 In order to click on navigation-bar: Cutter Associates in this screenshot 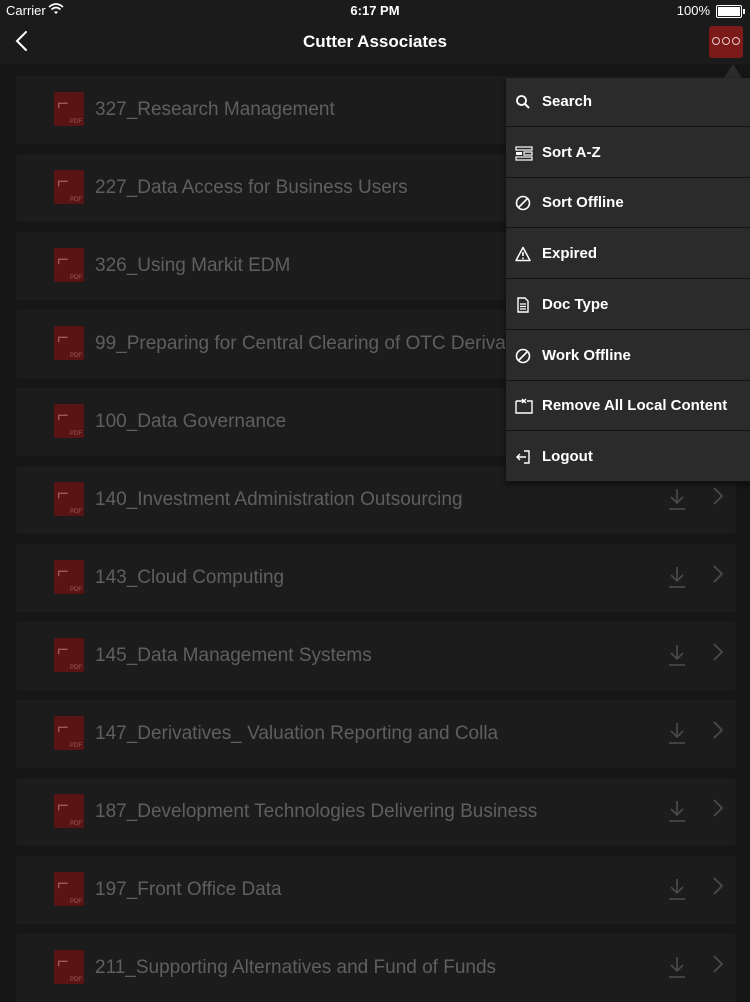, I will do `click(375, 43)`.